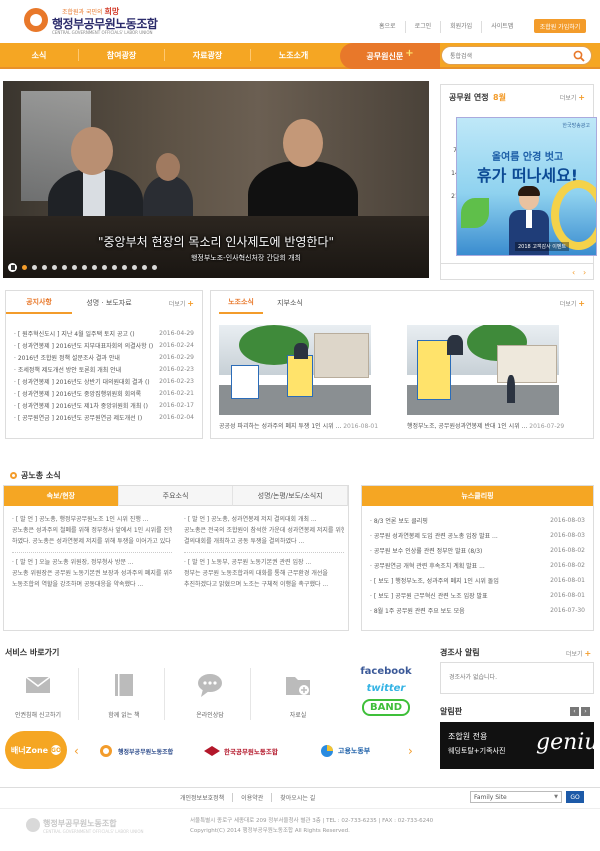  Describe the element at coordinates (390, 56) in the screenshot. I see `nav-civil-servant-newspaper: 공무원신문 +` at that location.